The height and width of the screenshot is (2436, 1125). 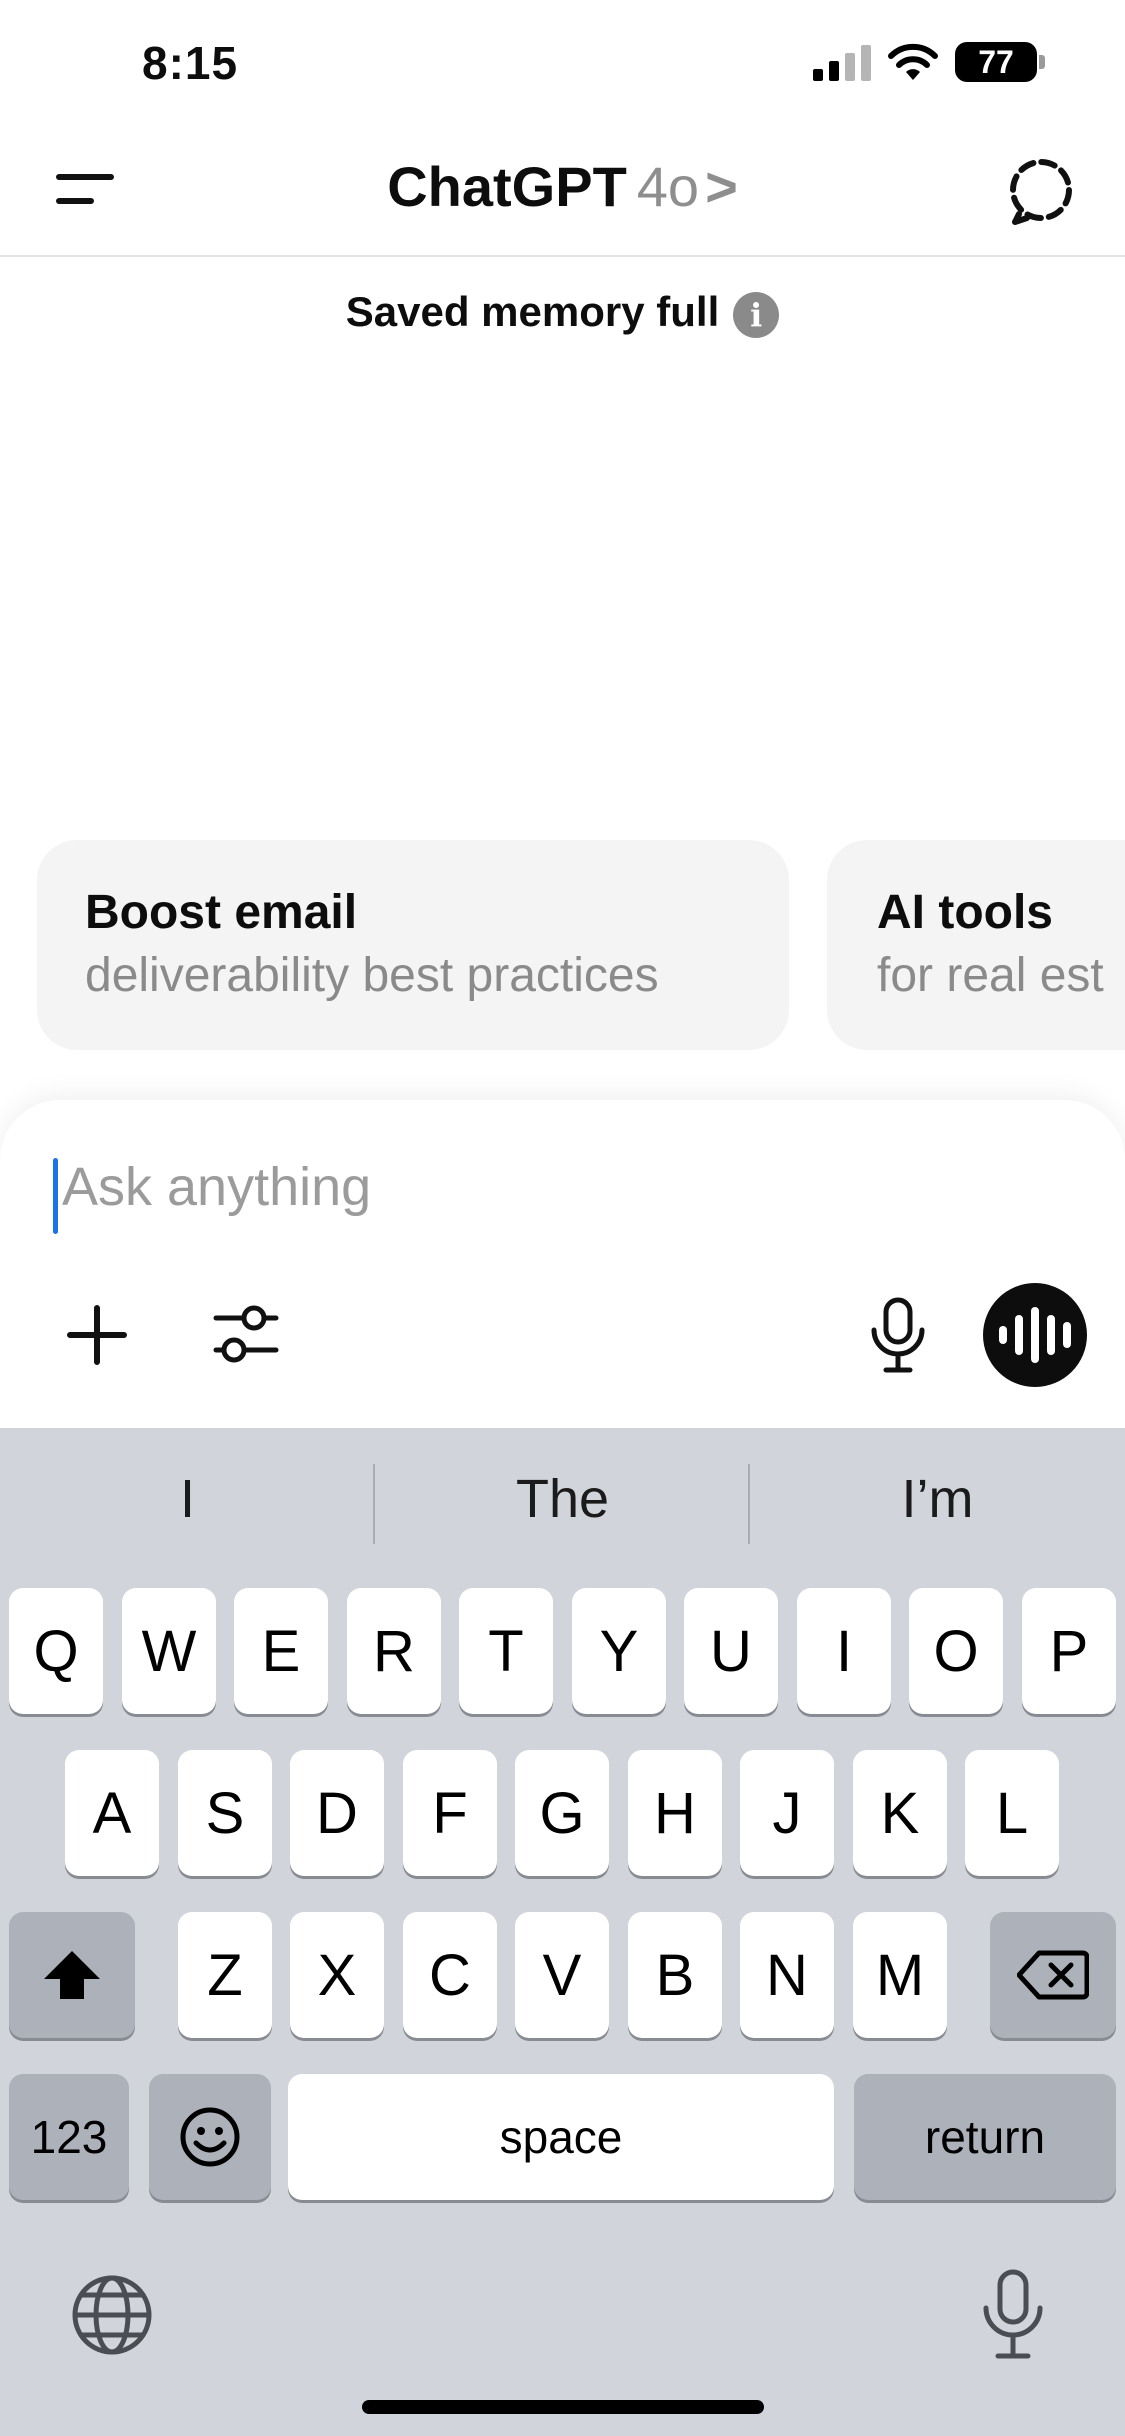 I want to click on key-d: D, so click(x=337, y=1813).